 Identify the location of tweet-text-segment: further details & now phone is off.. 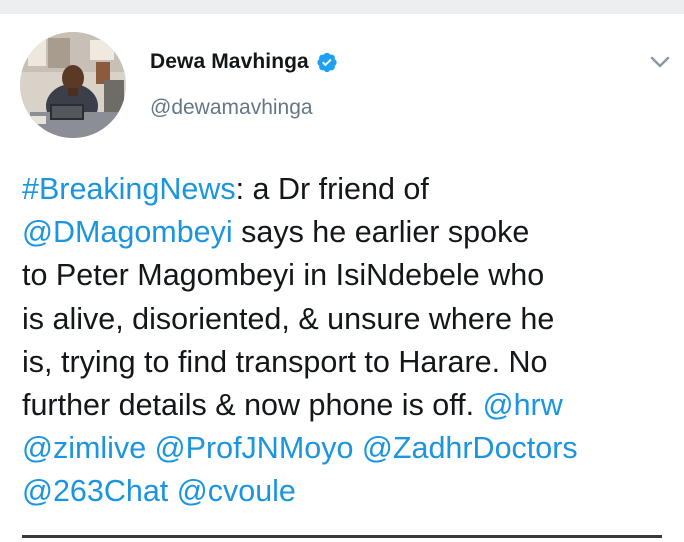
(252, 404).